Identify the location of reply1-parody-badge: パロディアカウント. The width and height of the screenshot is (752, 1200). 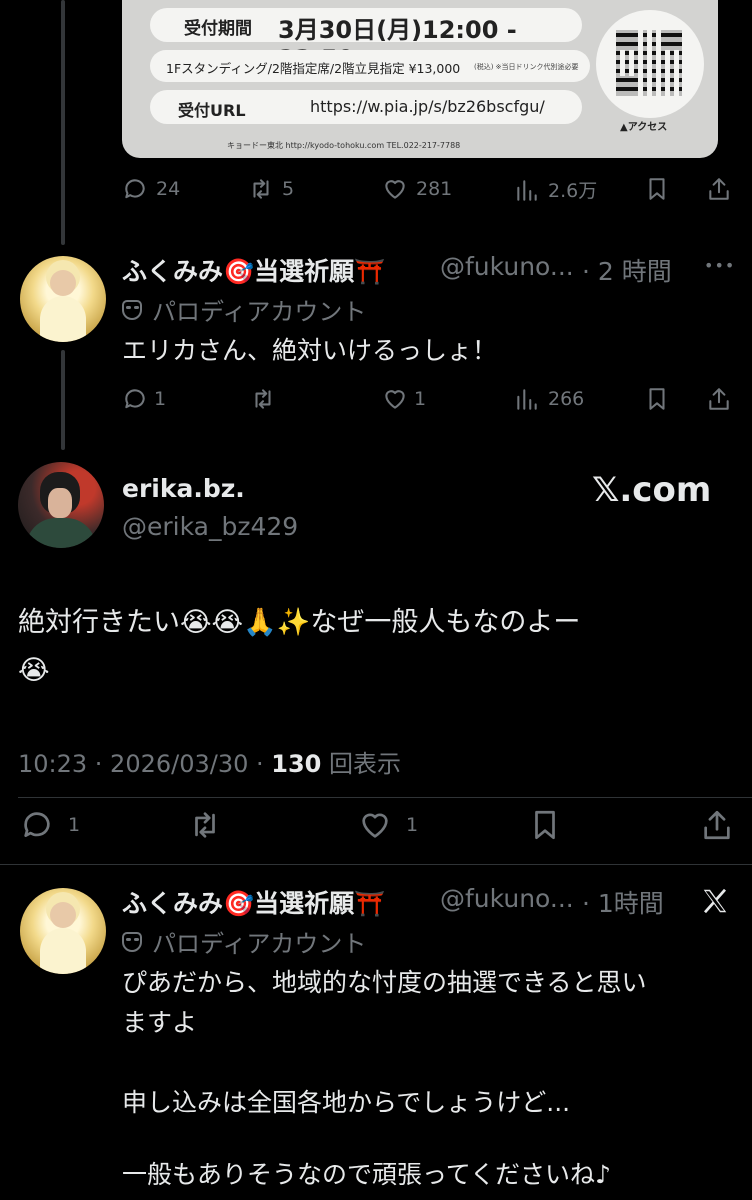
(244, 309).